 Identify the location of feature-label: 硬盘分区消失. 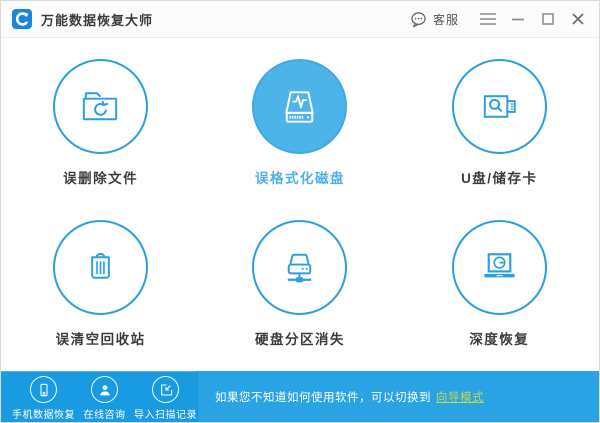
(299, 340).